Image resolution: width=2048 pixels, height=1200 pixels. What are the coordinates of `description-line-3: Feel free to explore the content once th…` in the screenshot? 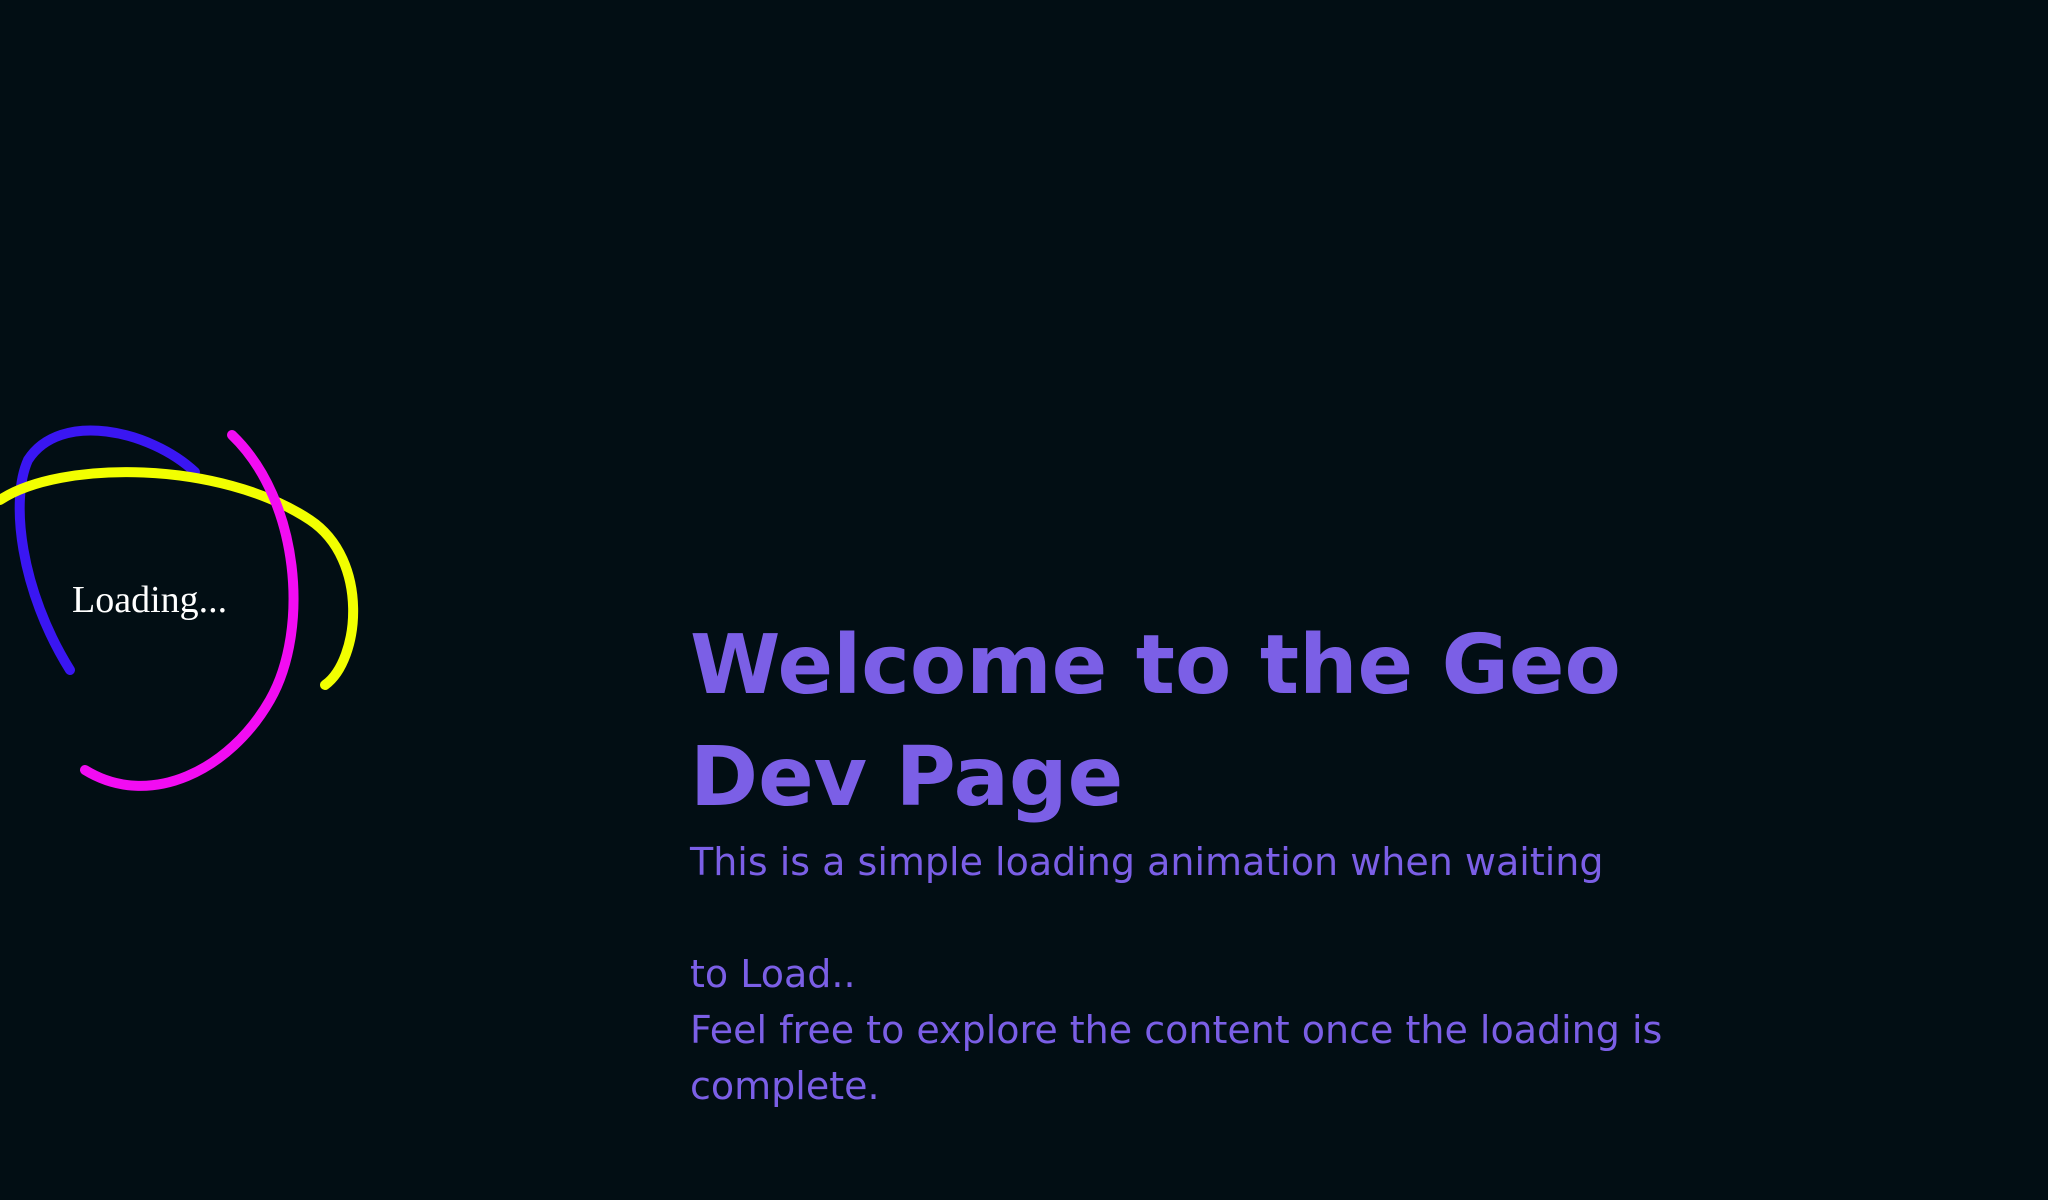 It's located at (1176, 1058).